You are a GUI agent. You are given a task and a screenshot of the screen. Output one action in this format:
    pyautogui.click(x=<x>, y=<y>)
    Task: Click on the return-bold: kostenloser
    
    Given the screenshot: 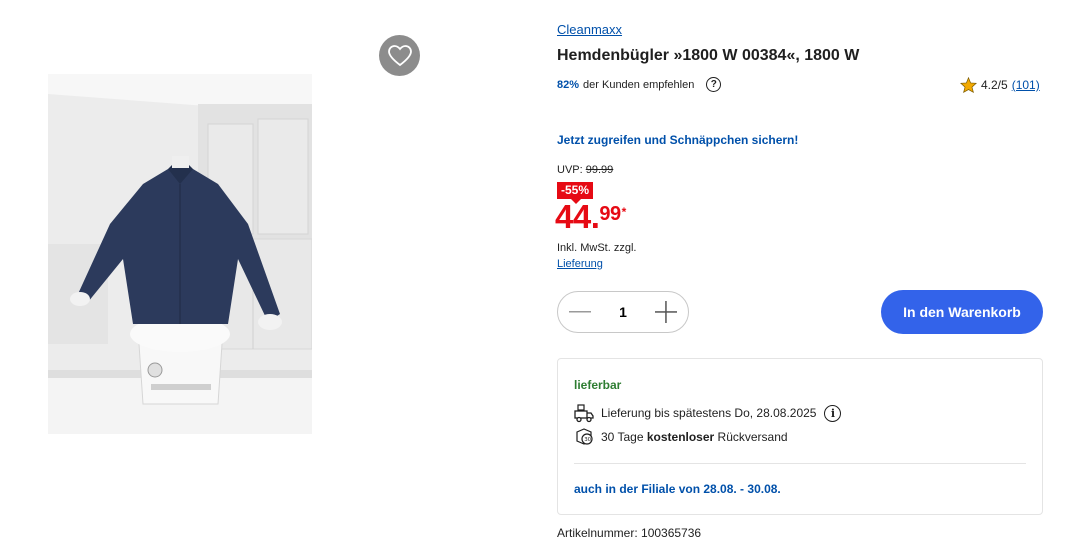 What is the action you would take?
    pyautogui.click(x=680, y=437)
    